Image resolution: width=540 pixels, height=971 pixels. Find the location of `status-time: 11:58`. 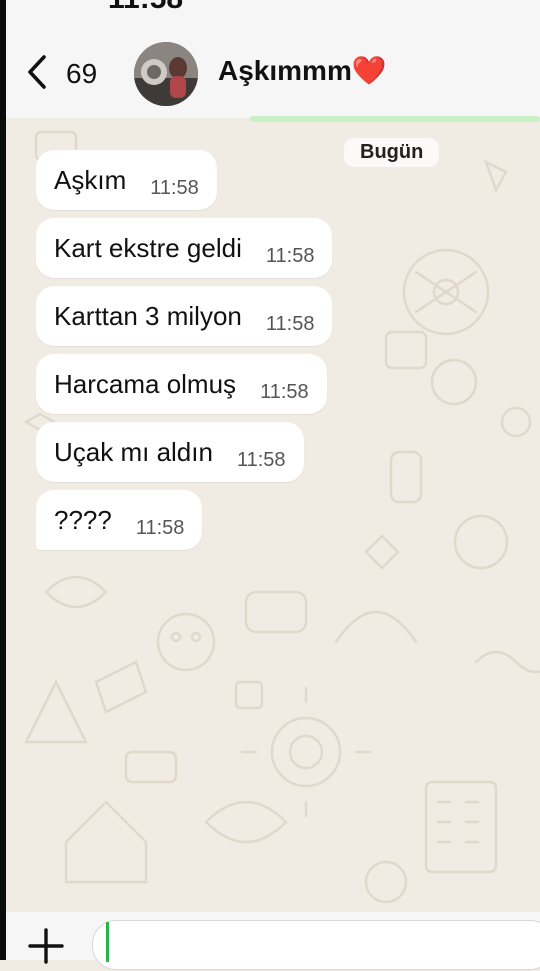

status-time: 11:58 is located at coordinates (145, 7).